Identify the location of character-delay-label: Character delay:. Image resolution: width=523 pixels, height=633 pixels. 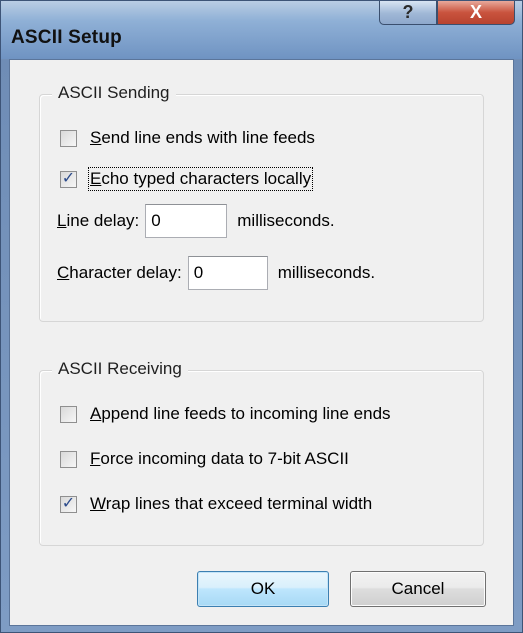
(119, 272).